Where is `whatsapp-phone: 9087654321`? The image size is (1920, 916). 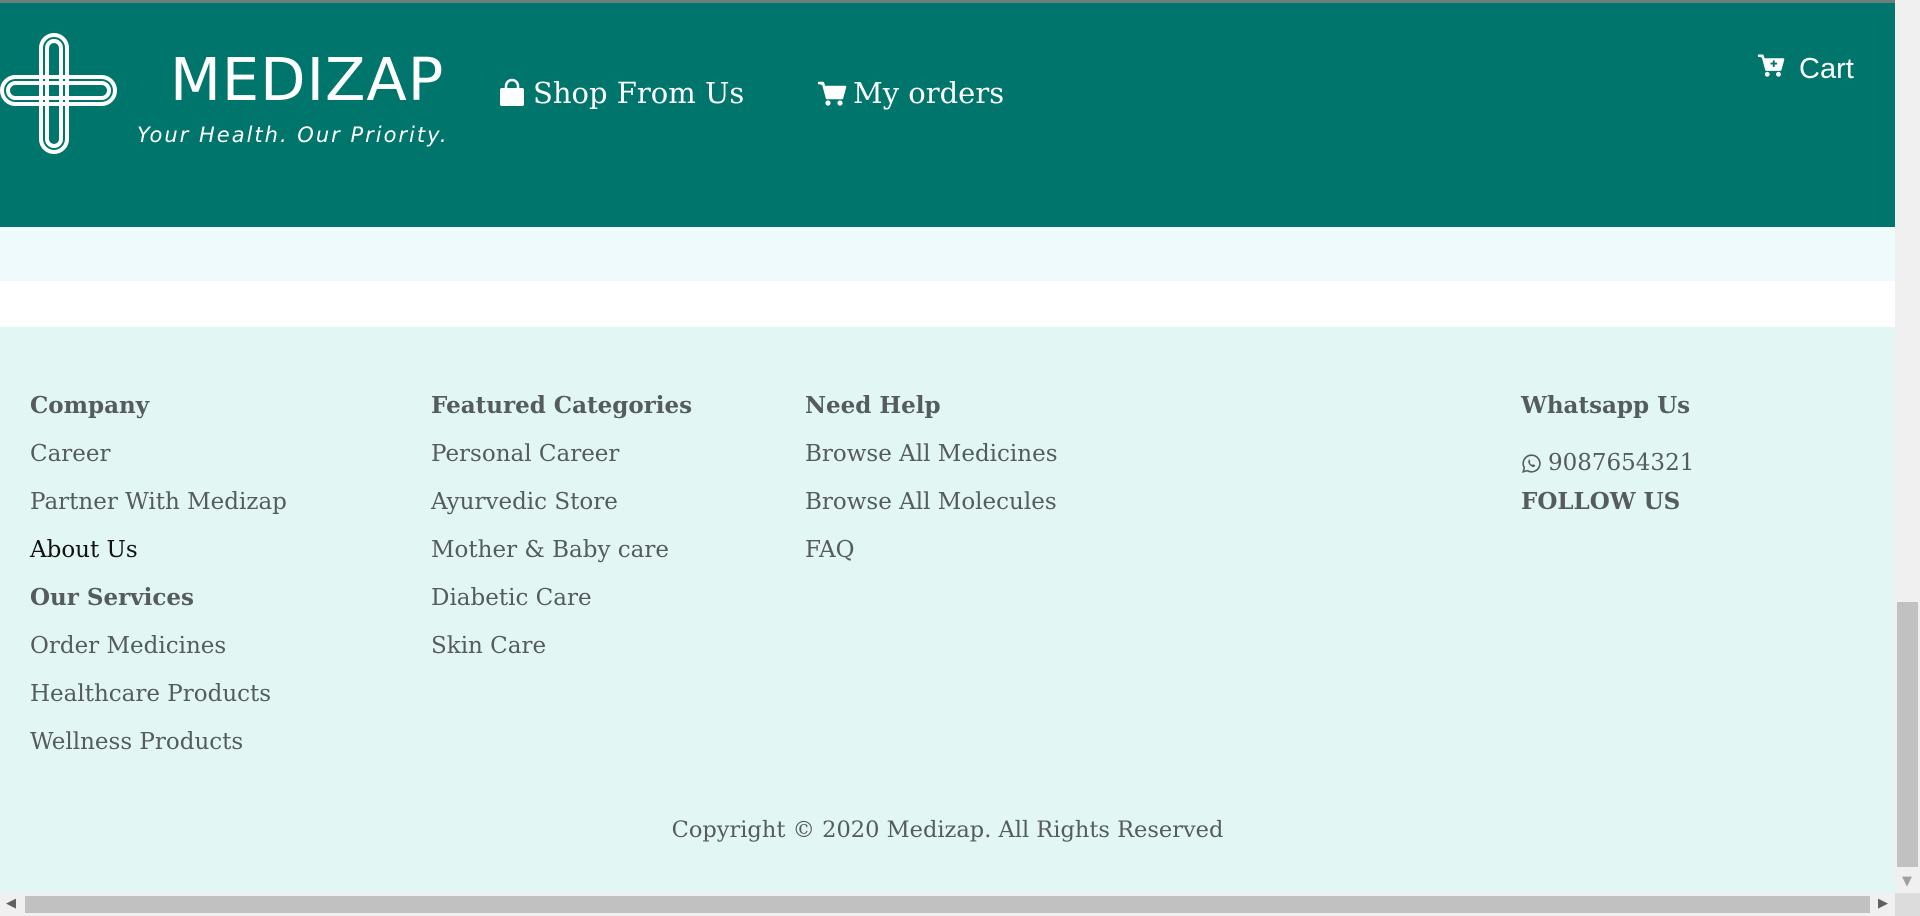 whatsapp-phone: 9087654321 is located at coordinates (1621, 463).